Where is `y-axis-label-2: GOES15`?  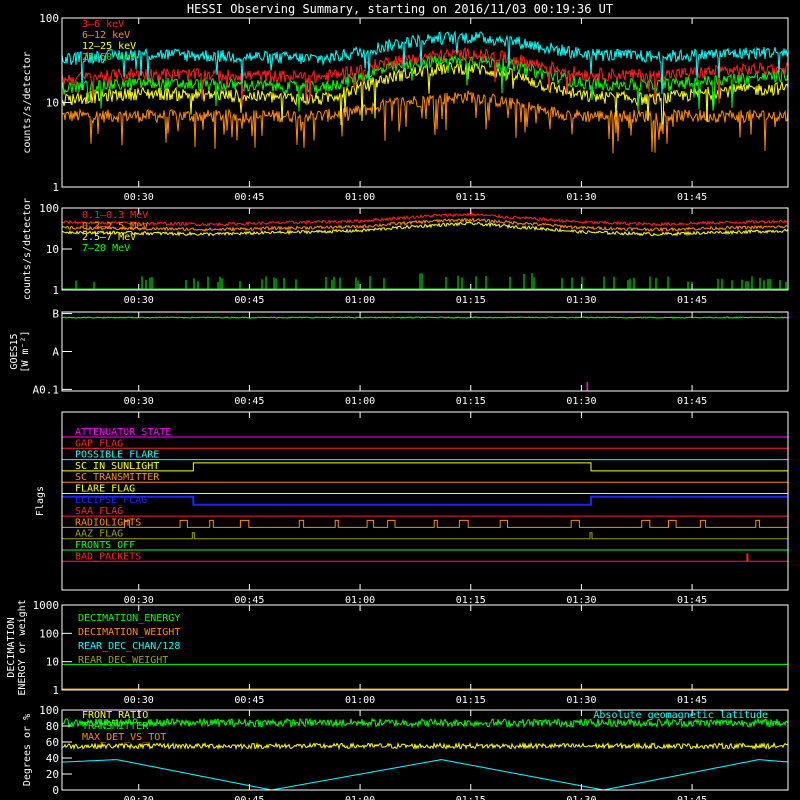 y-axis-label-2: GOES15 is located at coordinates (14, 351).